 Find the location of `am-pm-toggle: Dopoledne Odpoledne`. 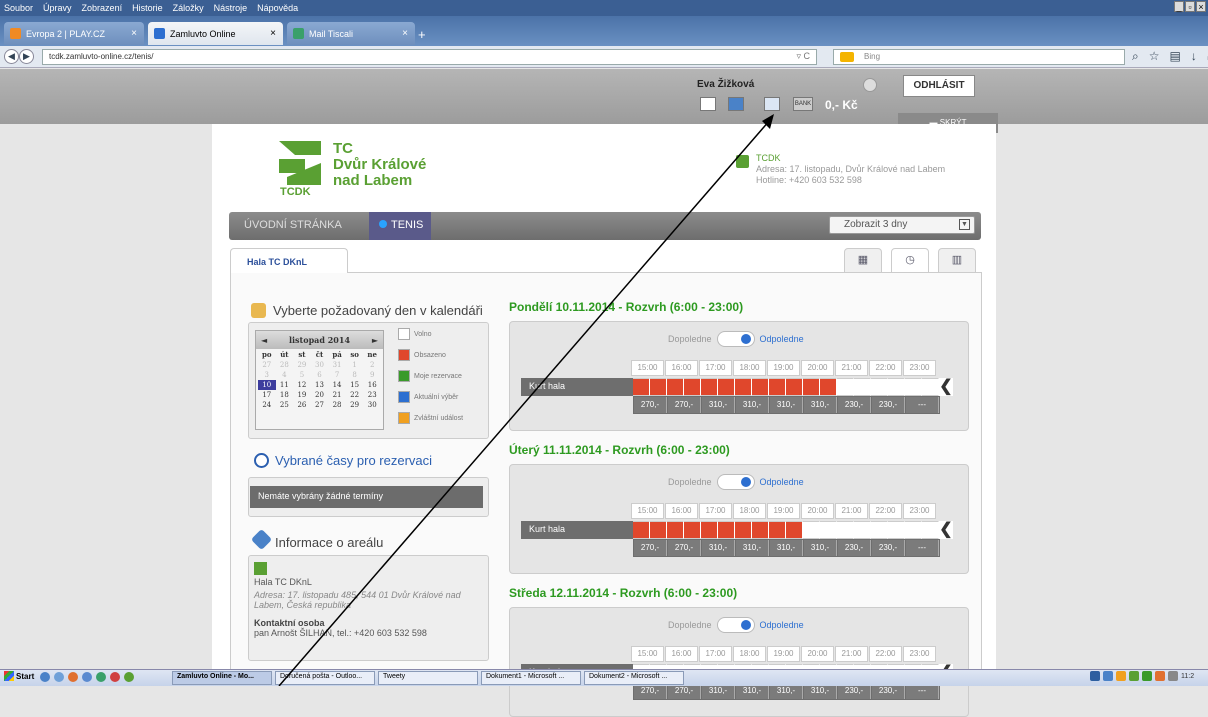

am-pm-toggle: Dopoledne Odpoledne is located at coordinates (736, 482).